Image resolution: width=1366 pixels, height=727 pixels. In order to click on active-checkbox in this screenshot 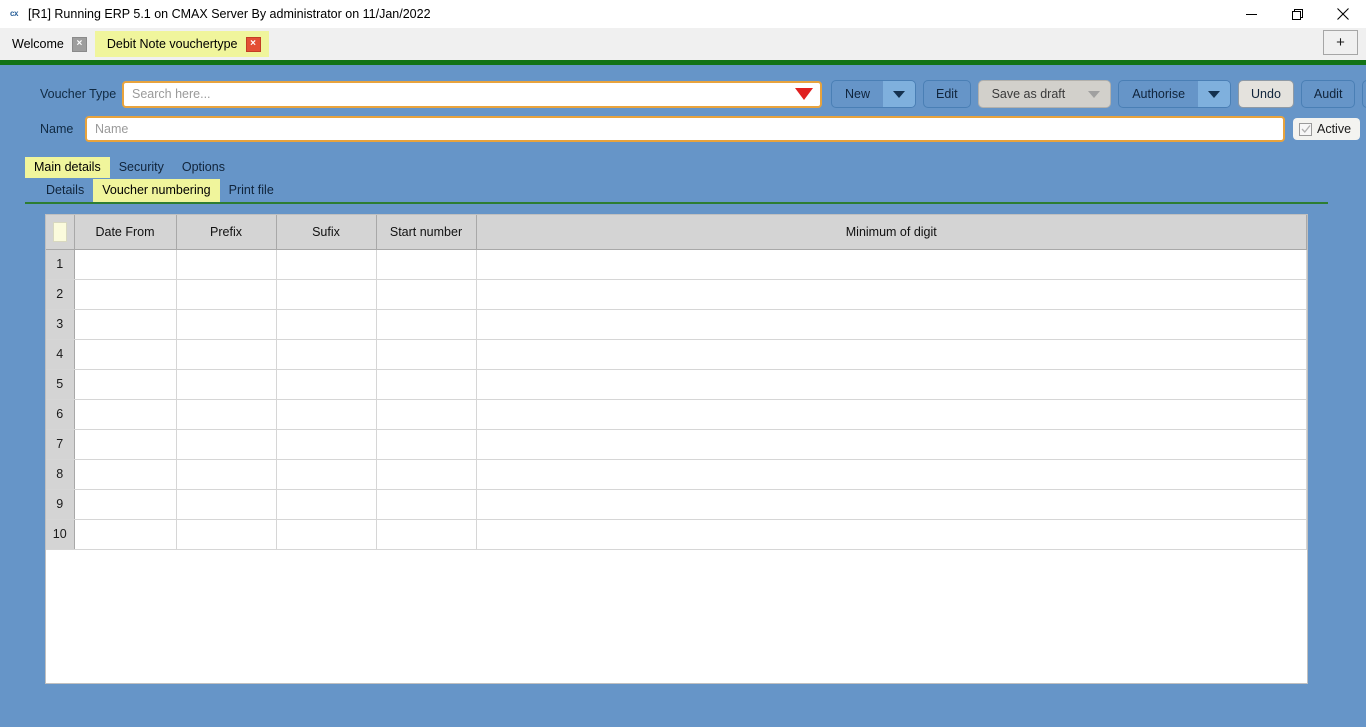, I will do `click(1305, 129)`.